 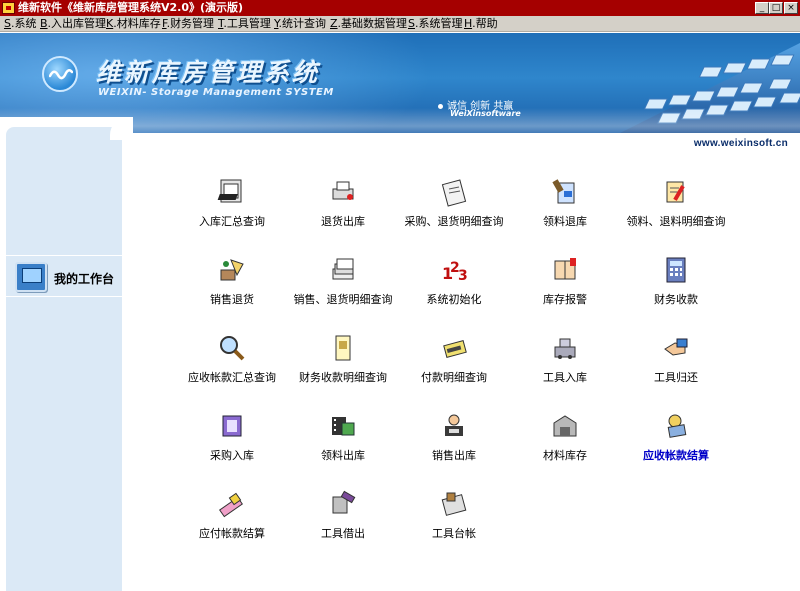 I want to click on function-item: 工具归还, so click(x=676, y=363).